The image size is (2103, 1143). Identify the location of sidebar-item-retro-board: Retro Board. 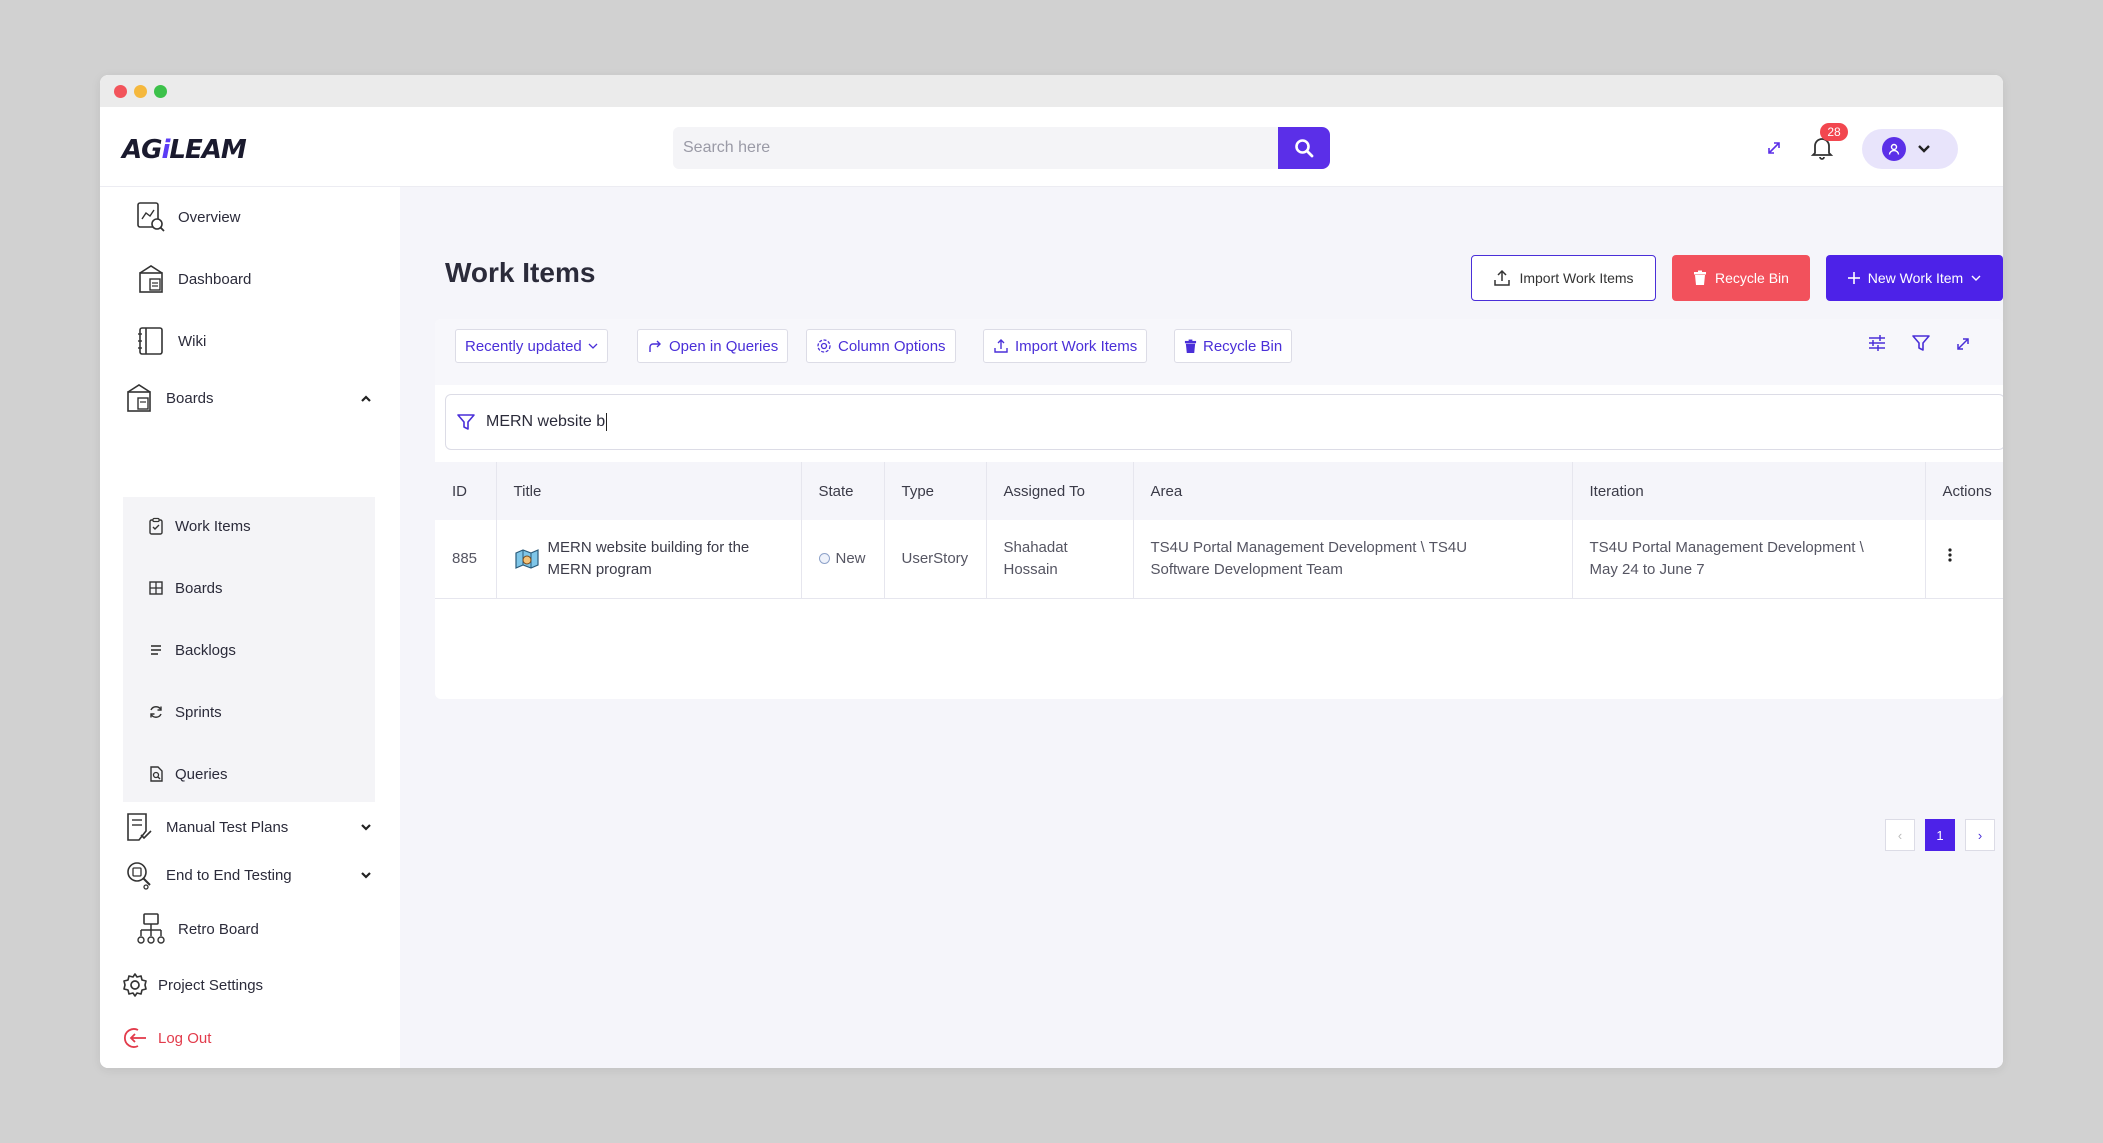
(197, 929).